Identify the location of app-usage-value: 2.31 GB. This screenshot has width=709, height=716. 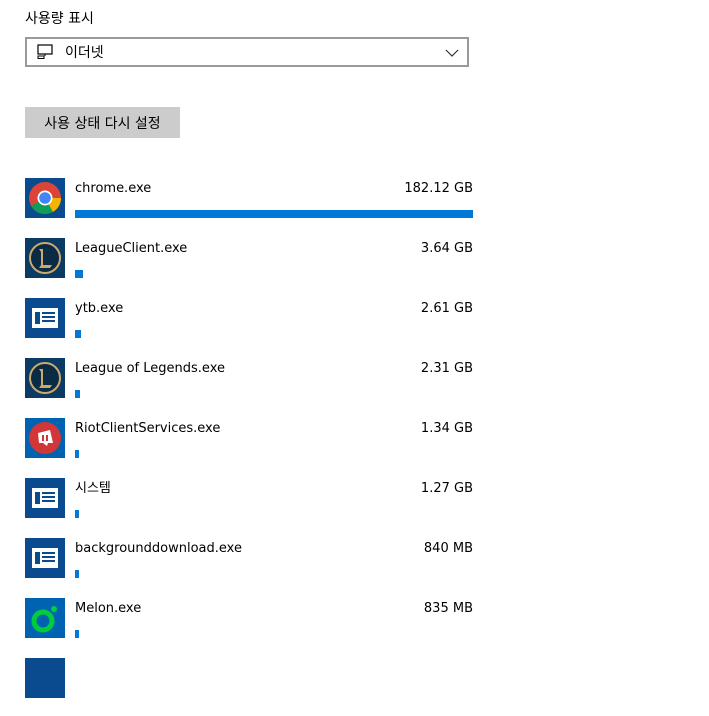
(446, 368).